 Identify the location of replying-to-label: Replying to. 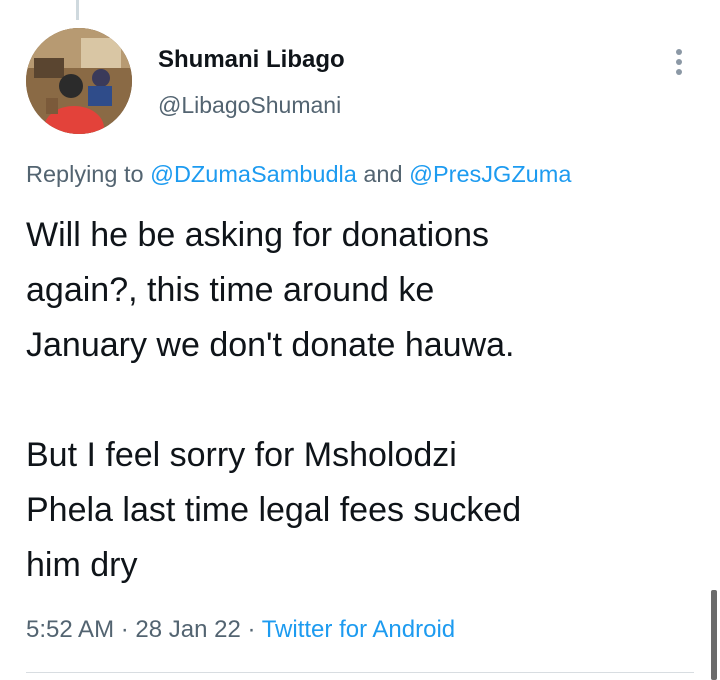
(88, 174).